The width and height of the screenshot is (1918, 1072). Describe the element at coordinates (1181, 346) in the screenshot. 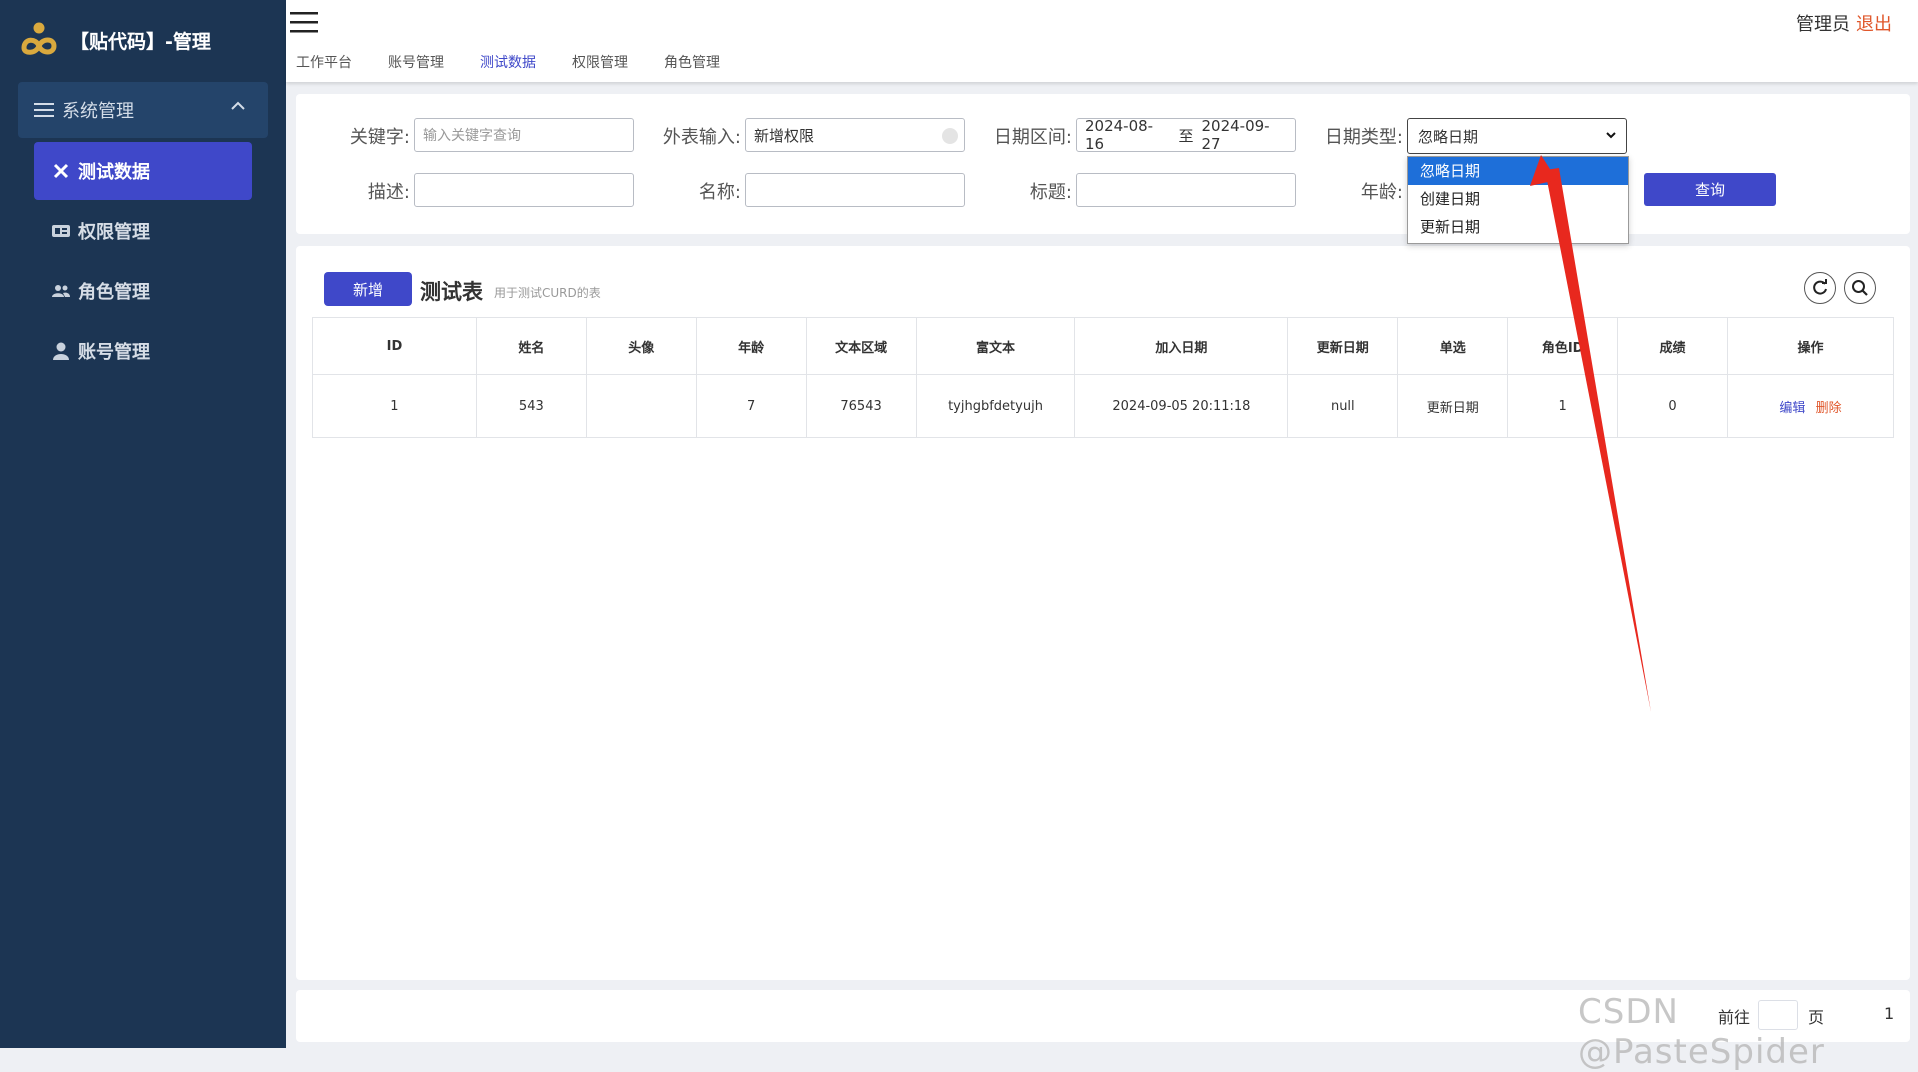

I see `column-header: 加入日期` at that location.